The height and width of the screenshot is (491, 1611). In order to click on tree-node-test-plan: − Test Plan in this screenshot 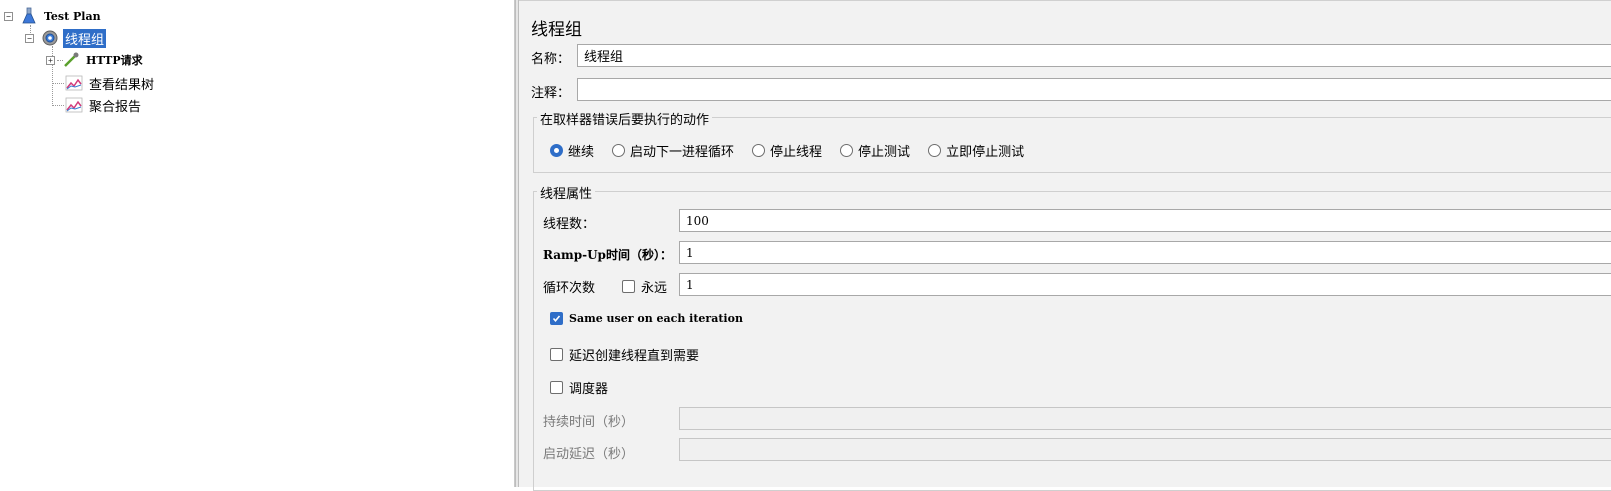, I will do `click(53, 16)`.